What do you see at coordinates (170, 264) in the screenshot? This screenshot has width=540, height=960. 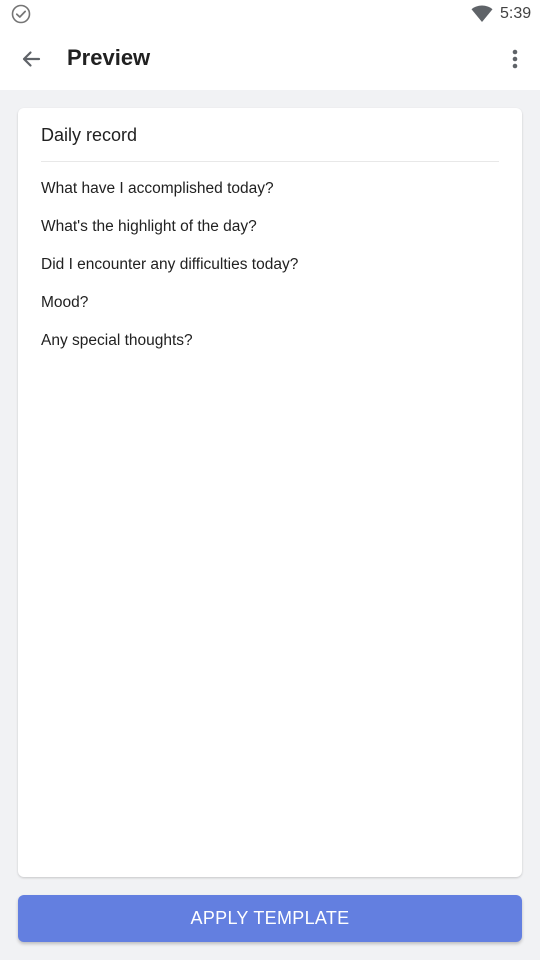 I see `question-item: Did I encounter any difficulties today?` at bounding box center [170, 264].